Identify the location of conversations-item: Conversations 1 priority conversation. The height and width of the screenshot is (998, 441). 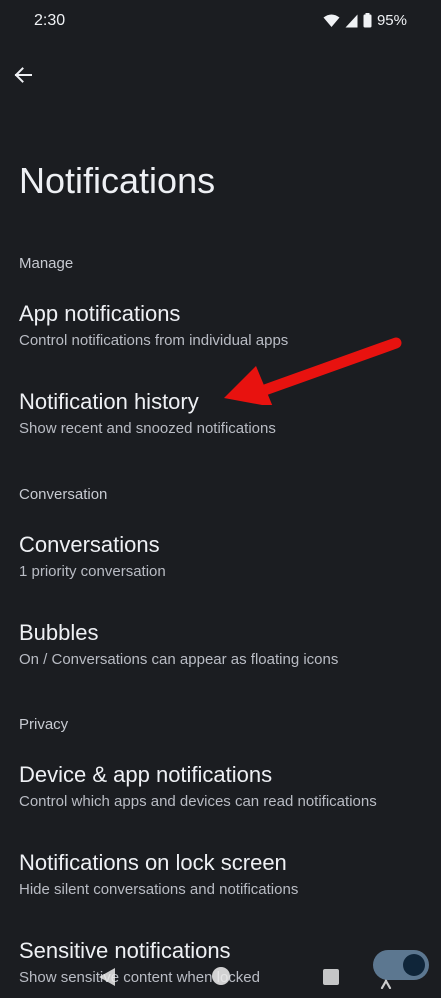
(221, 556).